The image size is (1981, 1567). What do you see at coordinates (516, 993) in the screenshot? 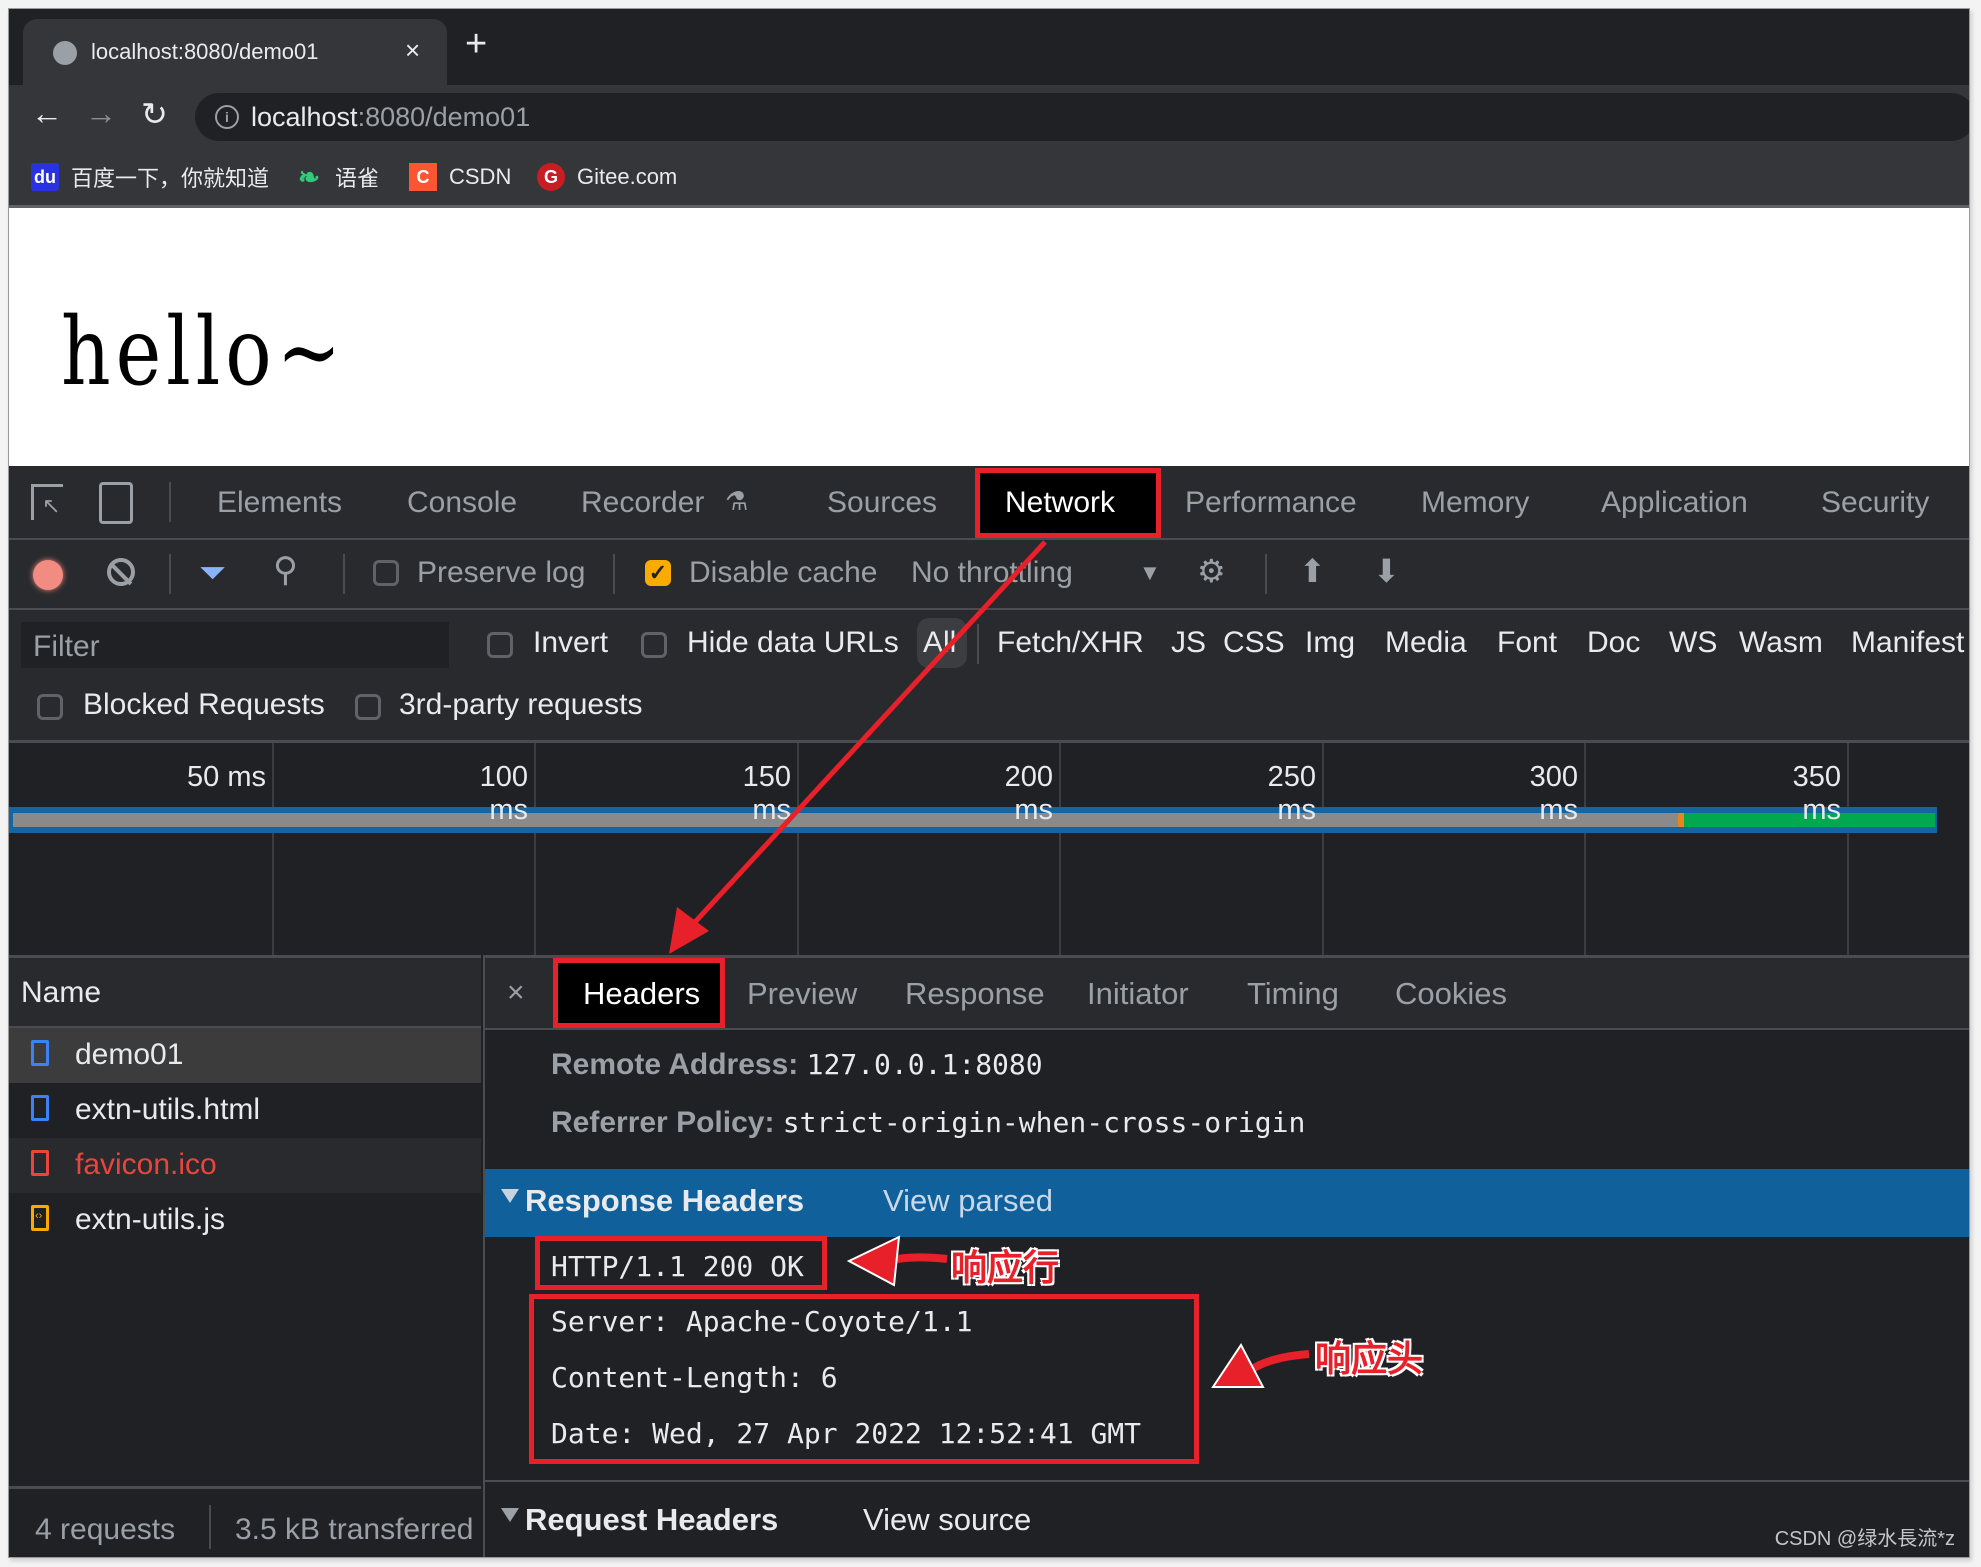
I see `close-details-icon: ×` at bounding box center [516, 993].